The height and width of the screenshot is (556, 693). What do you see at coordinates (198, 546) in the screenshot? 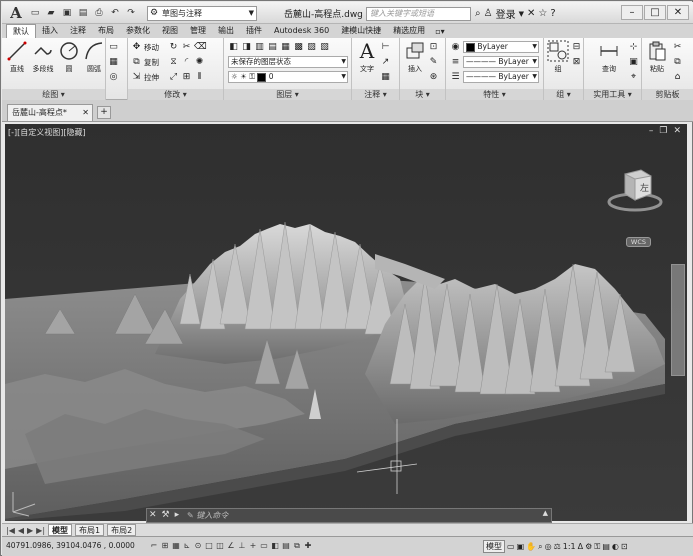
I see `polar-icon: ⊙` at bounding box center [198, 546].